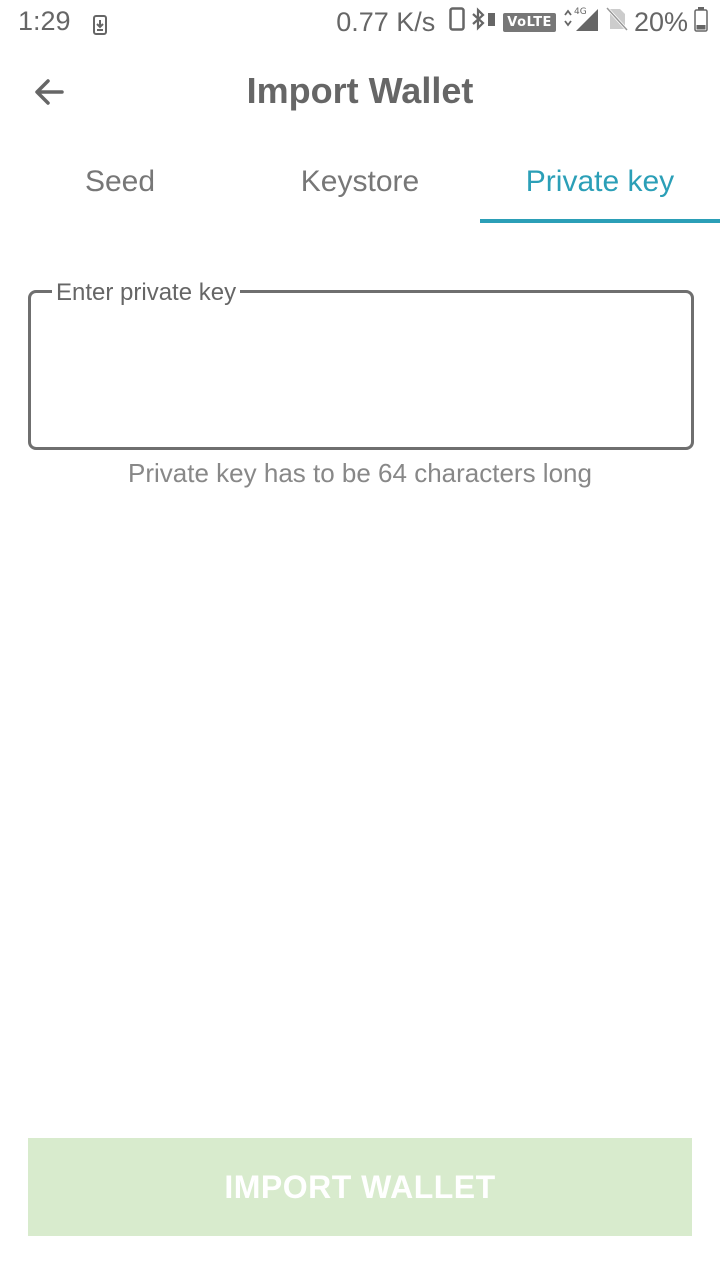 This screenshot has height=1280, width=720. Describe the element at coordinates (120, 187) in the screenshot. I see `tab-seed: Seed` at that location.